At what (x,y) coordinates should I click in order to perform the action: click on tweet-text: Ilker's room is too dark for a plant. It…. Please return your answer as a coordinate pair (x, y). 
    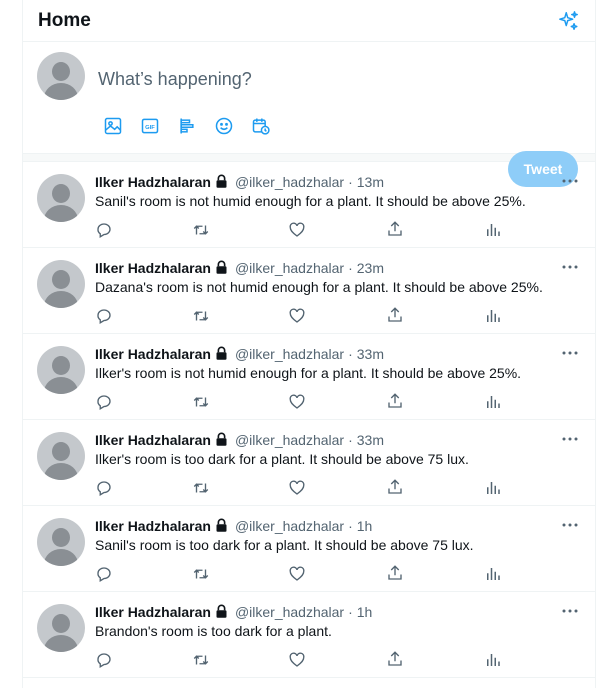
    Looking at the image, I should click on (282, 459).